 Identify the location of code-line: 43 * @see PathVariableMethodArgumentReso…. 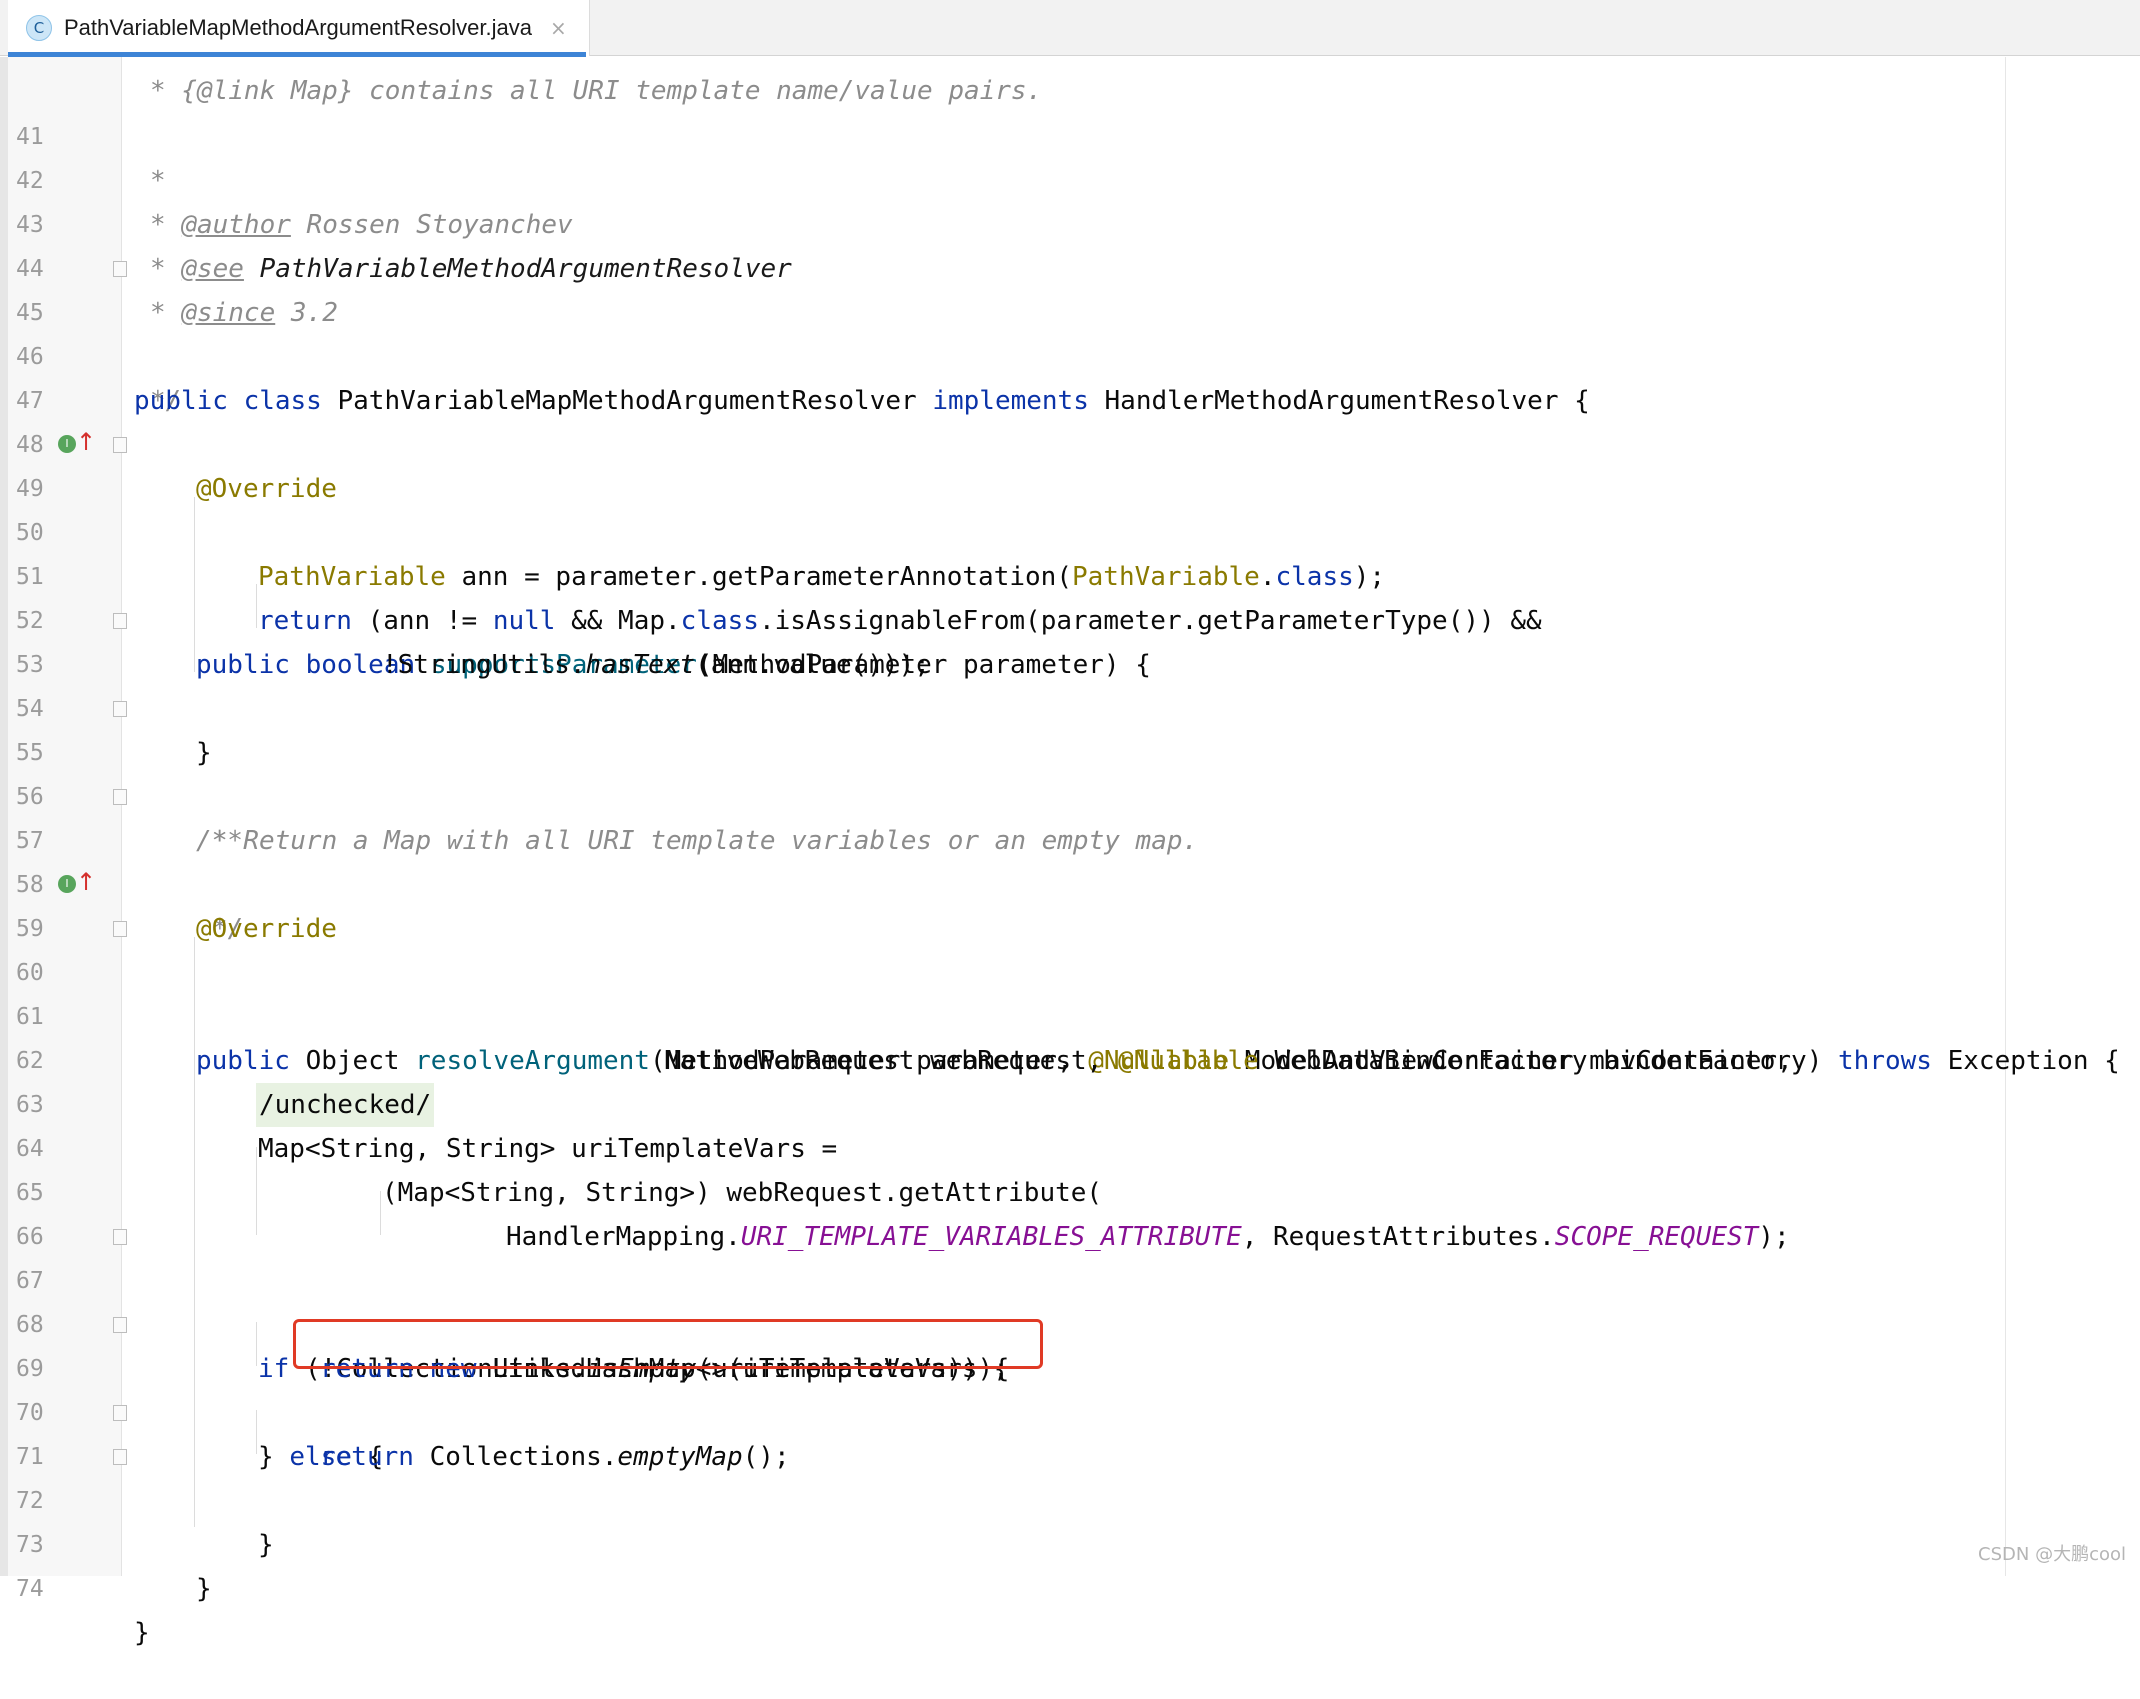
(1070, 221).